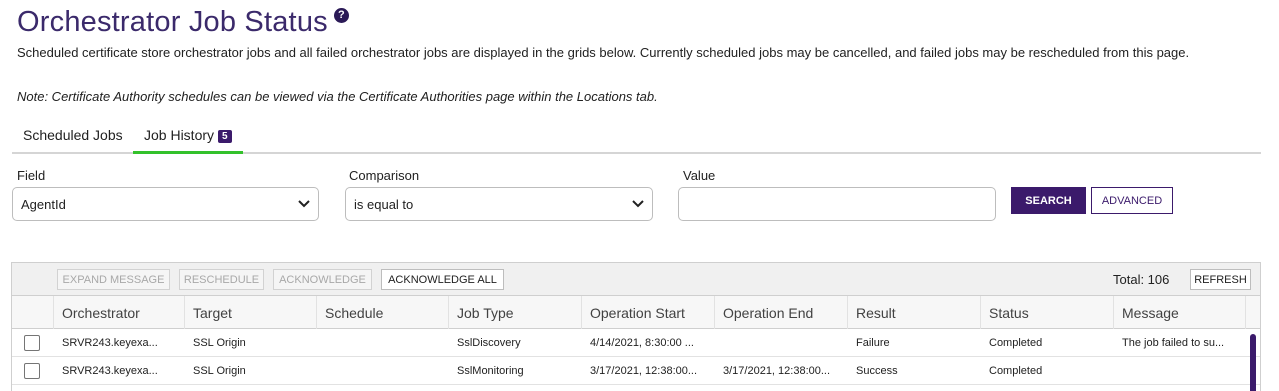  What do you see at coordinates (172, 21) in the screenshot?
I see `page-title-text: Orchestrator Job Status` at bounding box center [172, 21].